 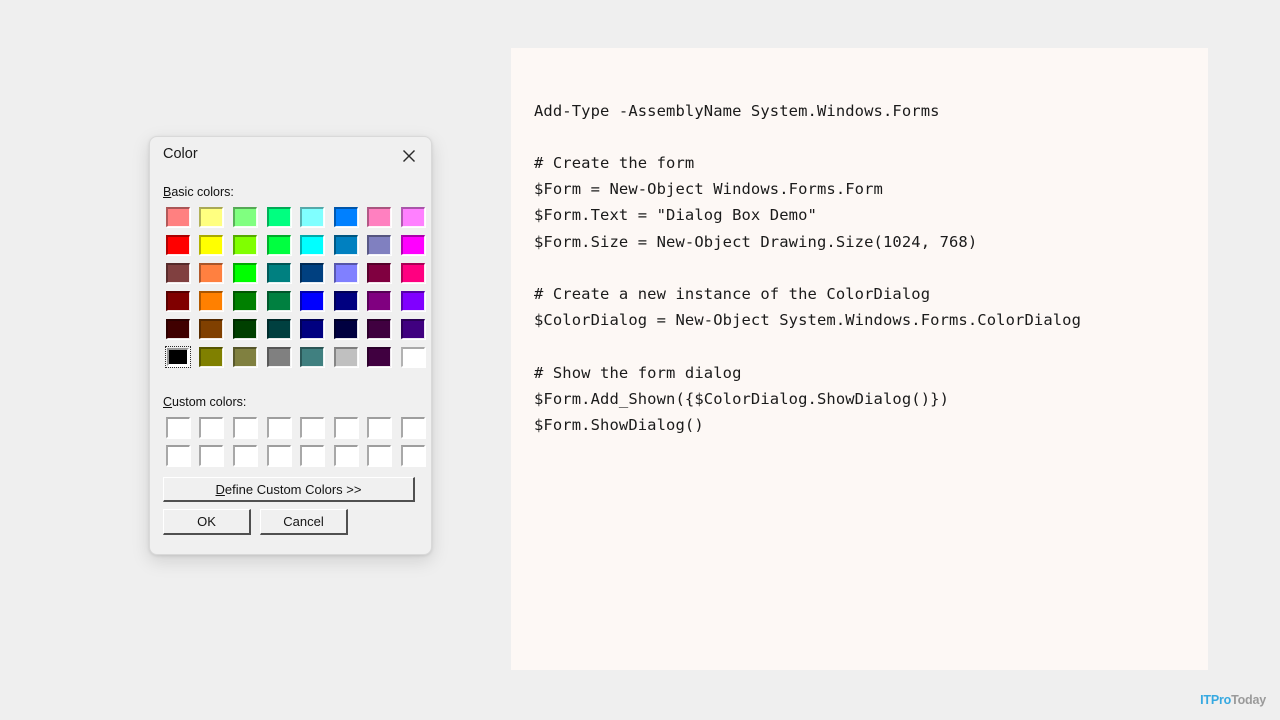 I want to click on dialog-title: Color, so click(x=180, y=154).